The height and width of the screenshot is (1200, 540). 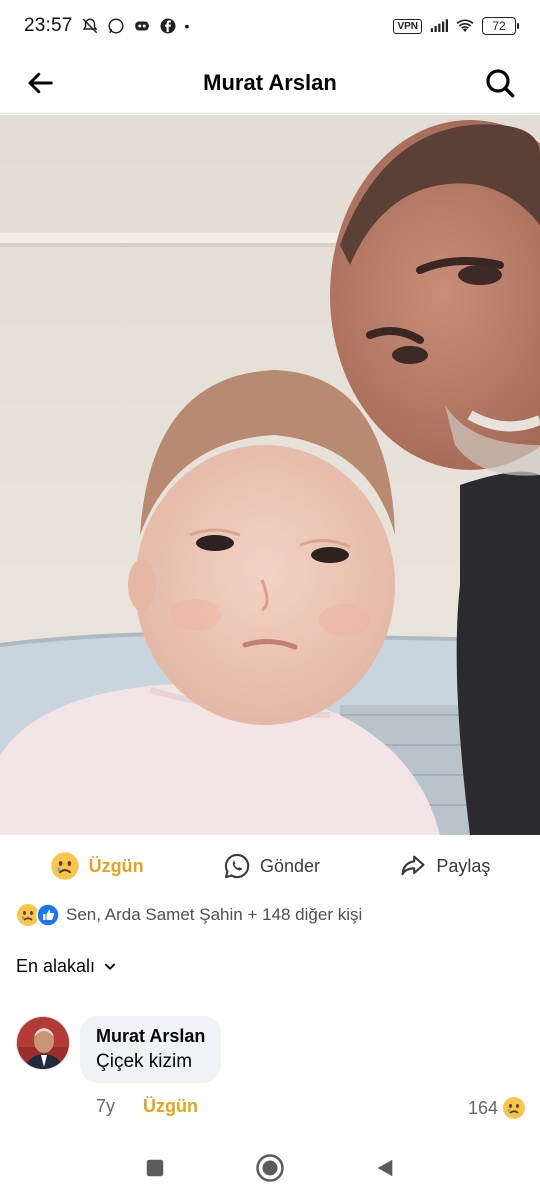 I want to click on home-button, so click(x=270, y=1170).